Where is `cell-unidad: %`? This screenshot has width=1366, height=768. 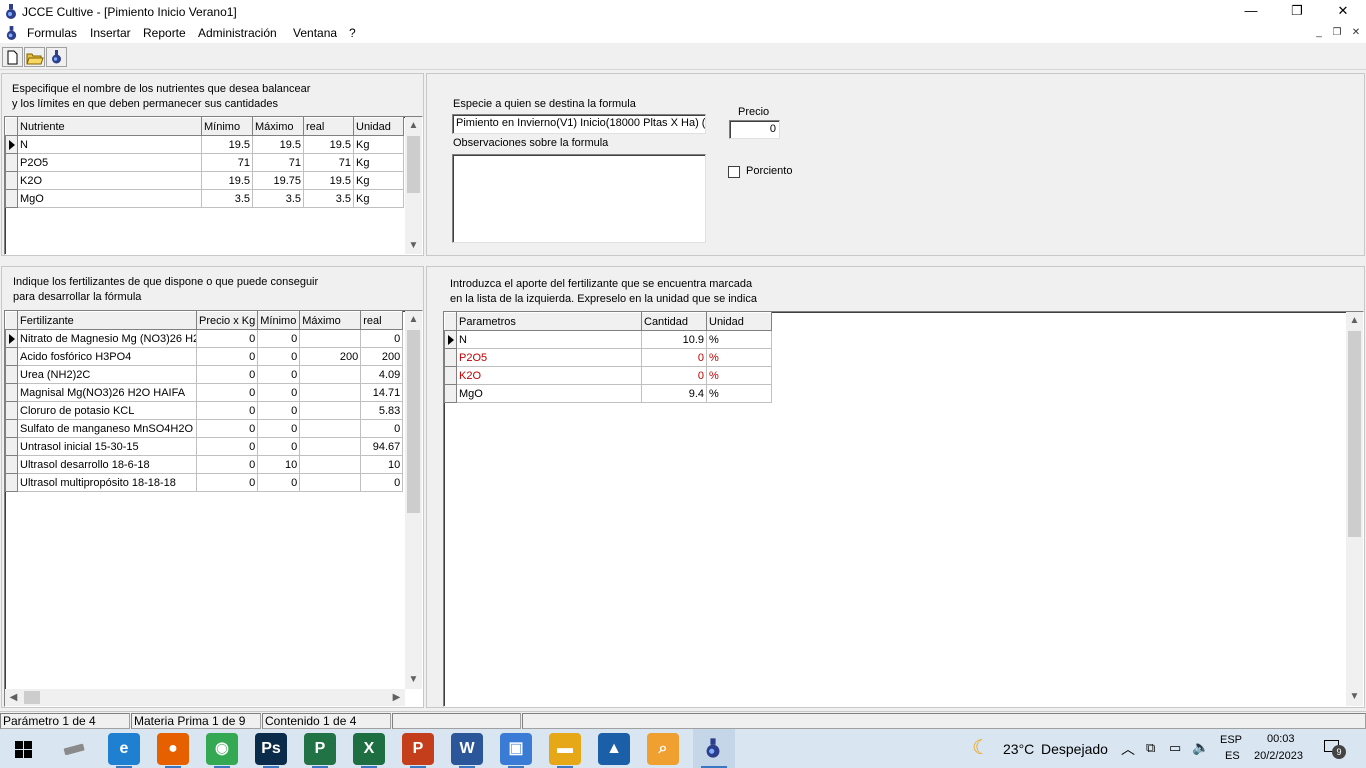
cell-unidad: % is located at coordinates (739, 339).